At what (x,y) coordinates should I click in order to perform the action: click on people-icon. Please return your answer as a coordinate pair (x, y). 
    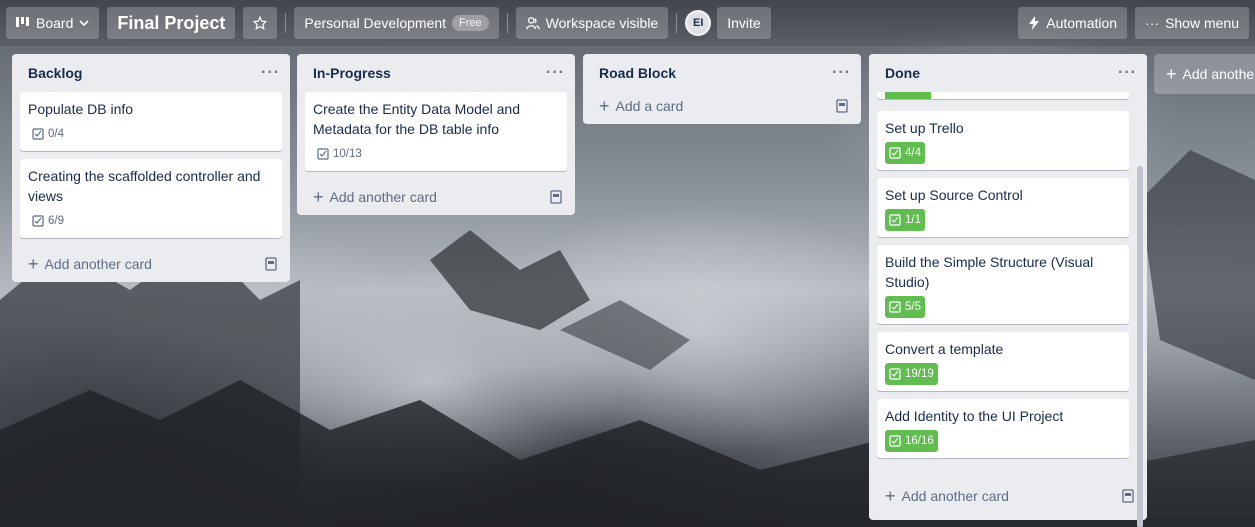
    Looking at the image, I should click on (532, 23).